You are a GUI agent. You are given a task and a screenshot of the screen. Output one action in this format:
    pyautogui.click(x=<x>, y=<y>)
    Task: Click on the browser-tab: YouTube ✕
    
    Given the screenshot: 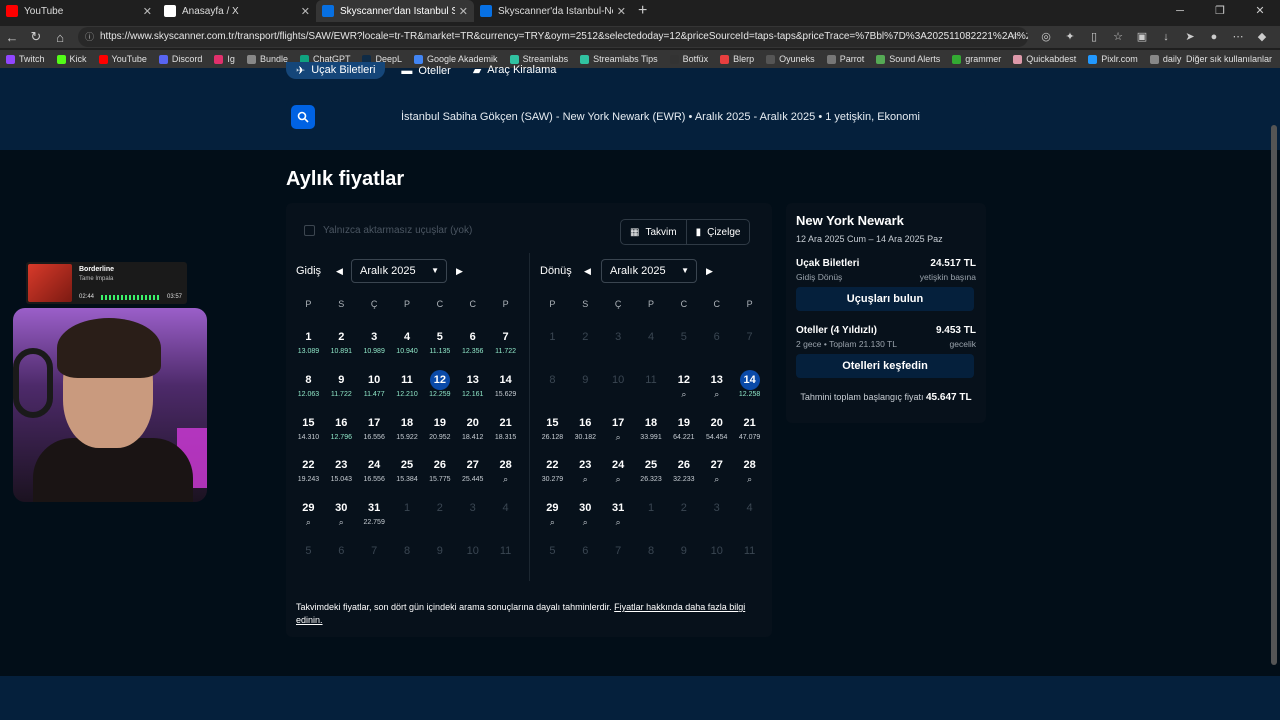 What is the action you would take?
    pyautogui.click(x=79, y=11)
    